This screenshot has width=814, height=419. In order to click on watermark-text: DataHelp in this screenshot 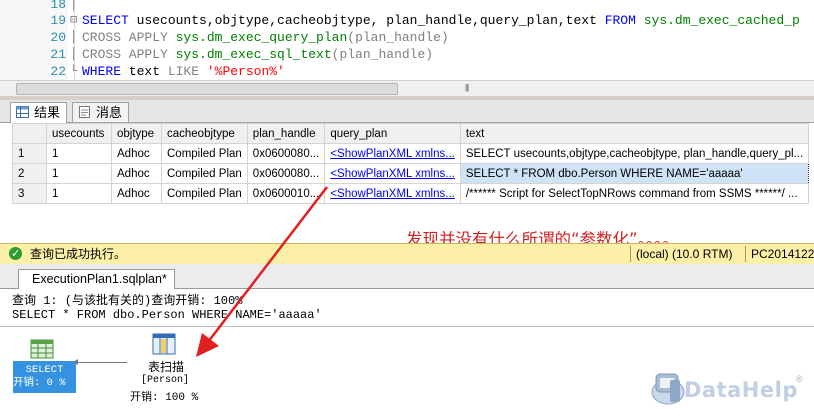, I will do `click(741, 390)`.